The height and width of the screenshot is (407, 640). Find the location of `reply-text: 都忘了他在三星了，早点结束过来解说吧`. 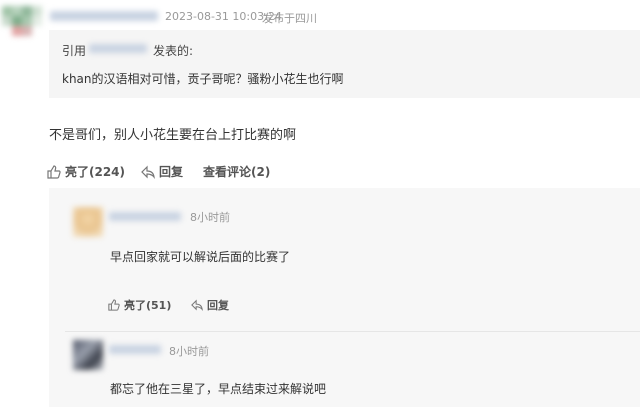

reply-text: 都忘了他在三星了，早点结束过来解说吧 is located at coordinates (218, 389).